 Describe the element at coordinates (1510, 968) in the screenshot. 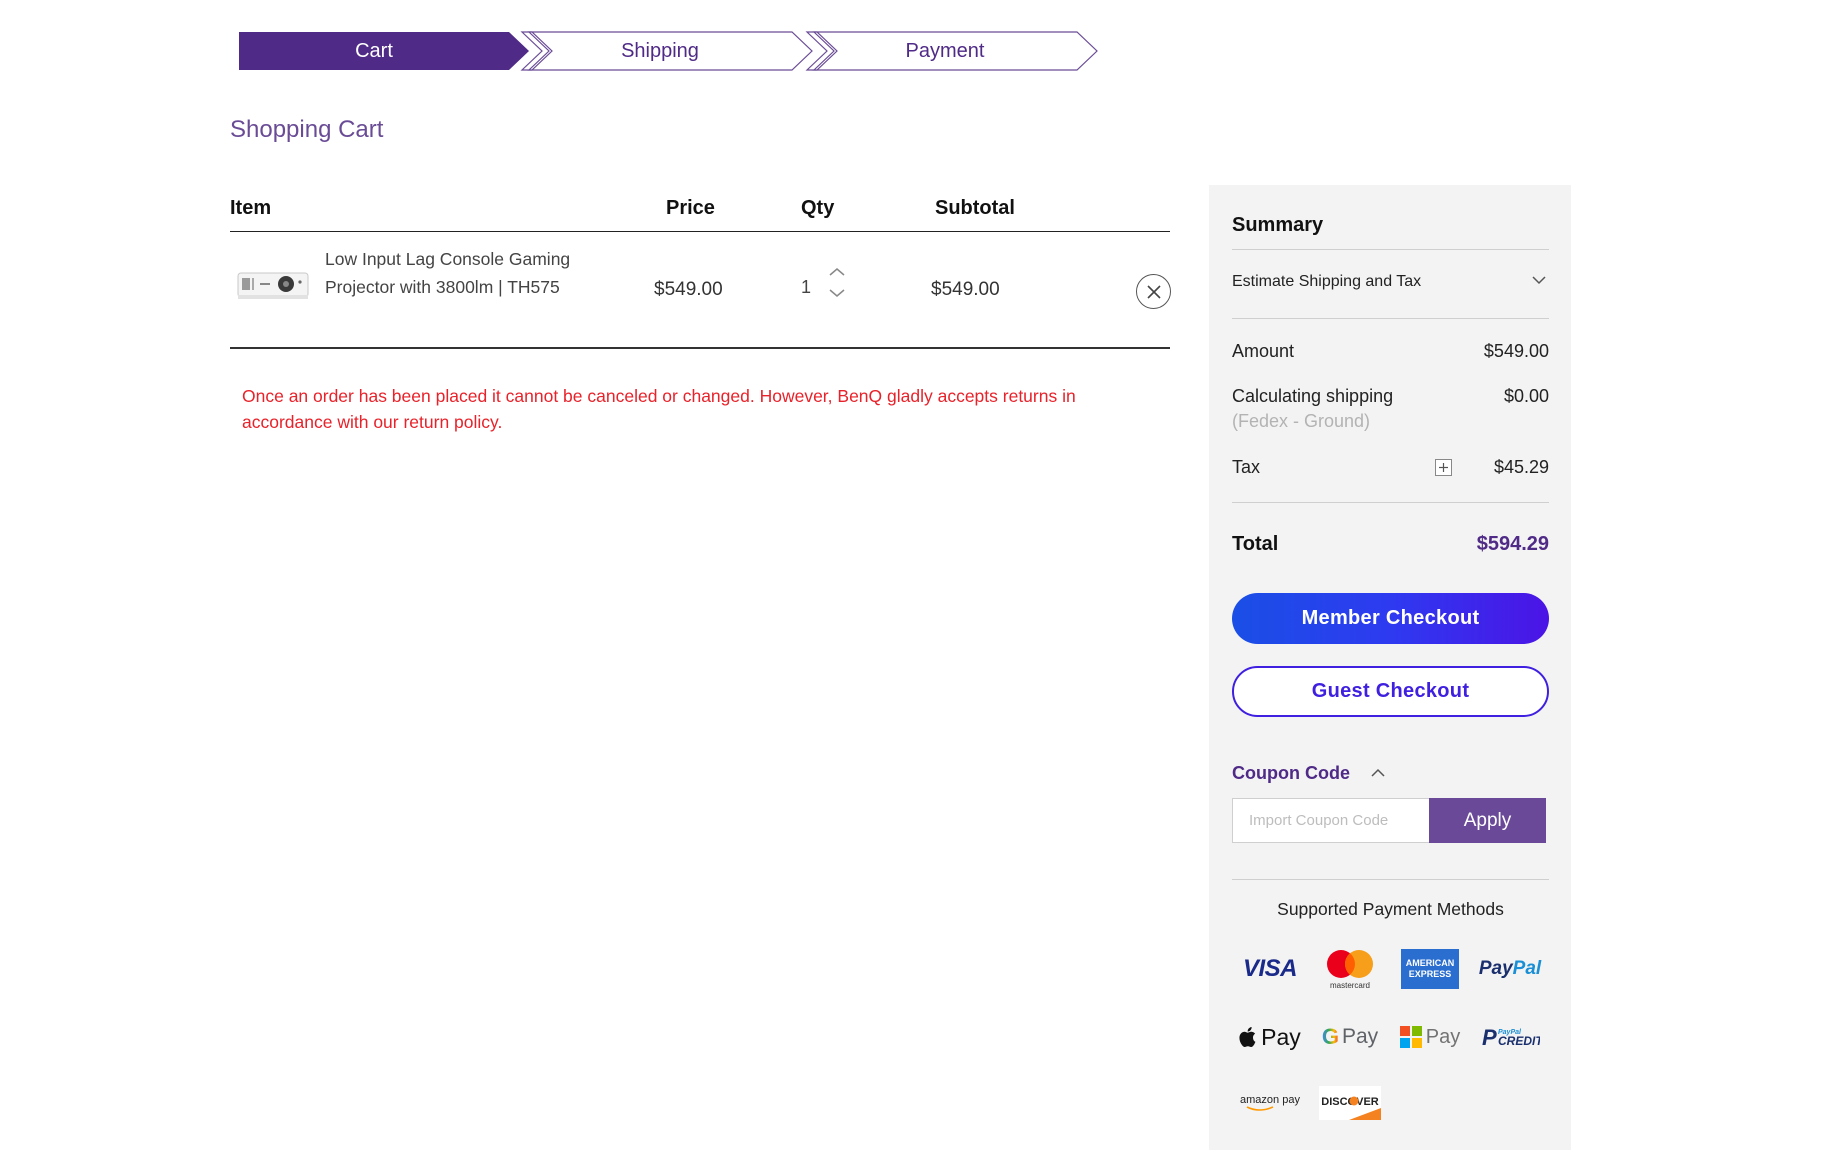

I see `paypal-icon: PayPal` at that location.